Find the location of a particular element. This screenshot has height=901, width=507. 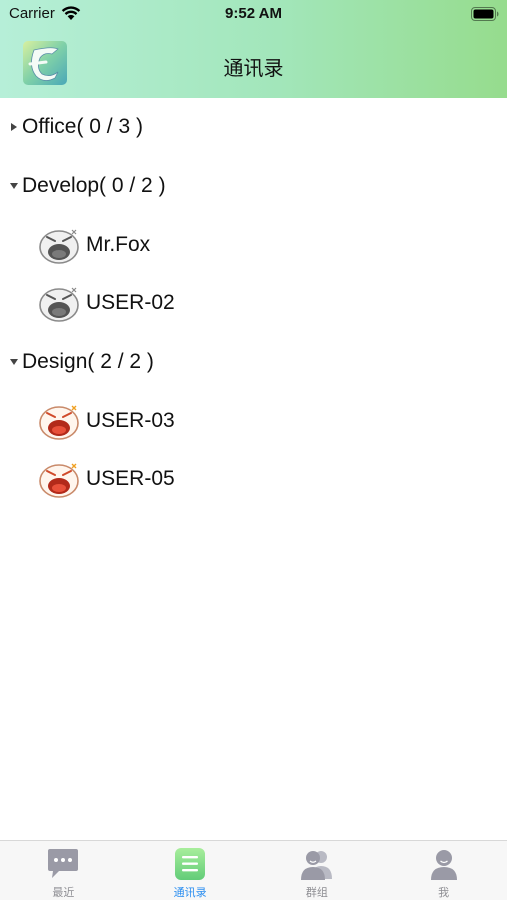

tab-label: 群组 is located at coordinates (316, 893).